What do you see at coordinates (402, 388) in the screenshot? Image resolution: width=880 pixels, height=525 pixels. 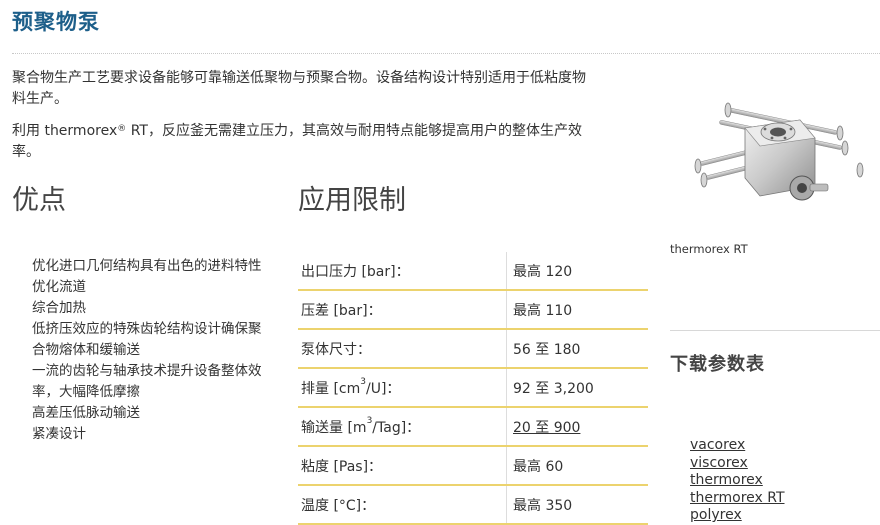 I see `param-cell: 排量 [cm3/U]：` at bounding box center [402, 388].